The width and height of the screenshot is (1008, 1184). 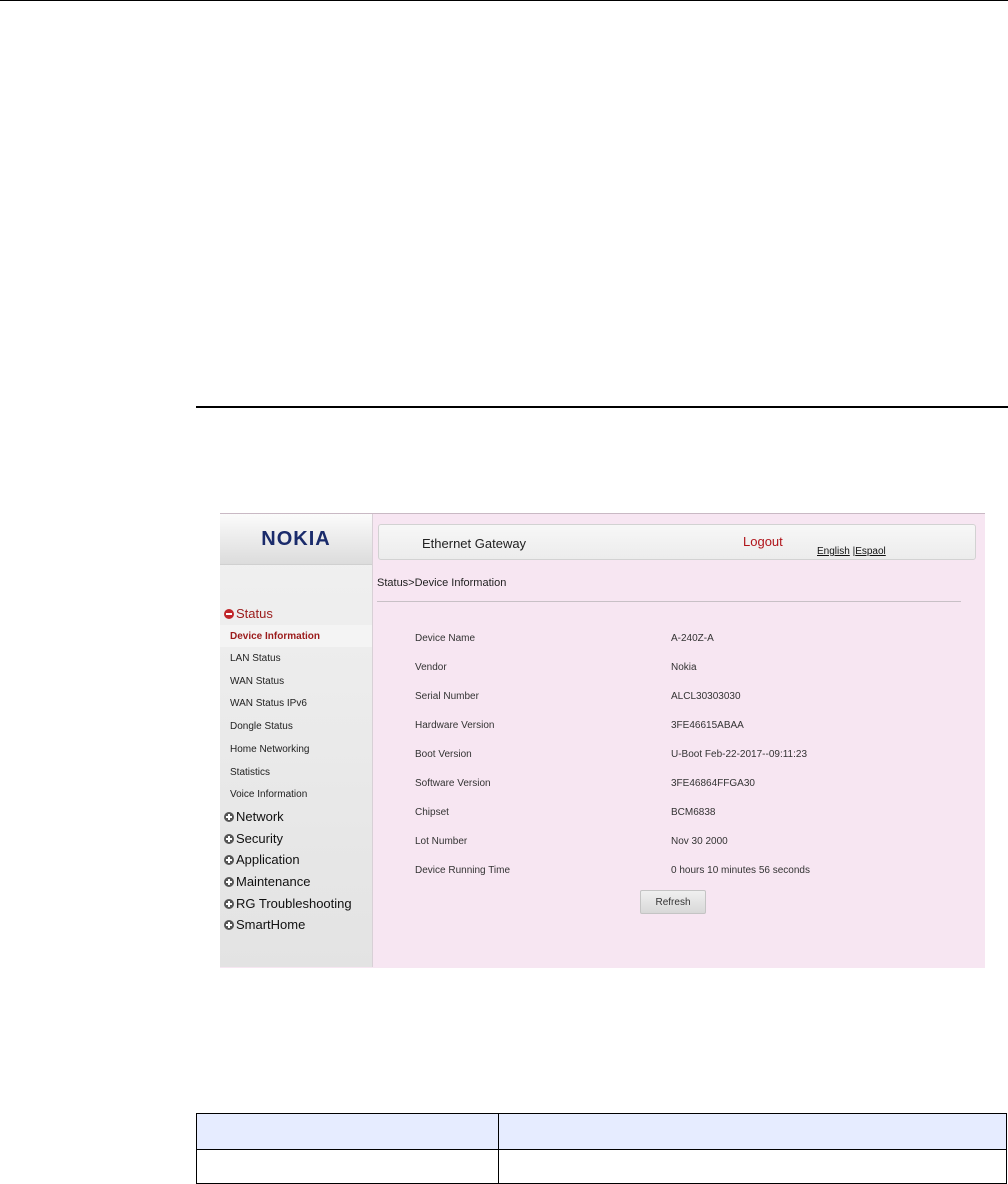 I want to click on sidebar-item-wan-status: WAN Status, so click(x=257, y=681).